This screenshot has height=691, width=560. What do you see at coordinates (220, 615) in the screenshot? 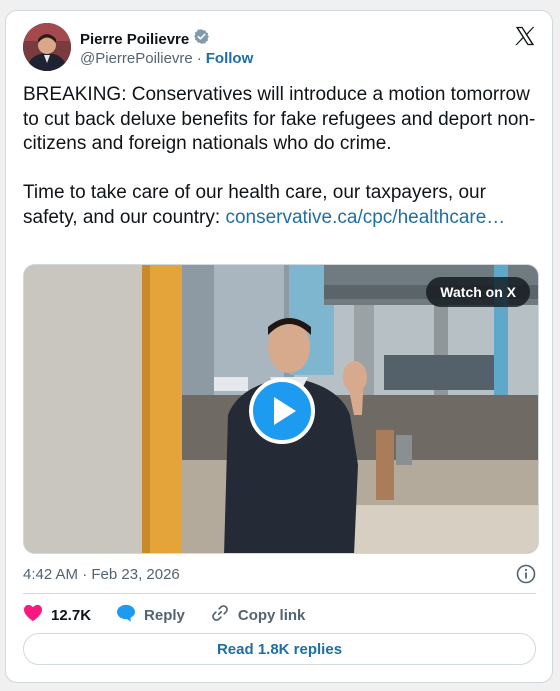
I see `link-icon` at bounding box center [220, 615].